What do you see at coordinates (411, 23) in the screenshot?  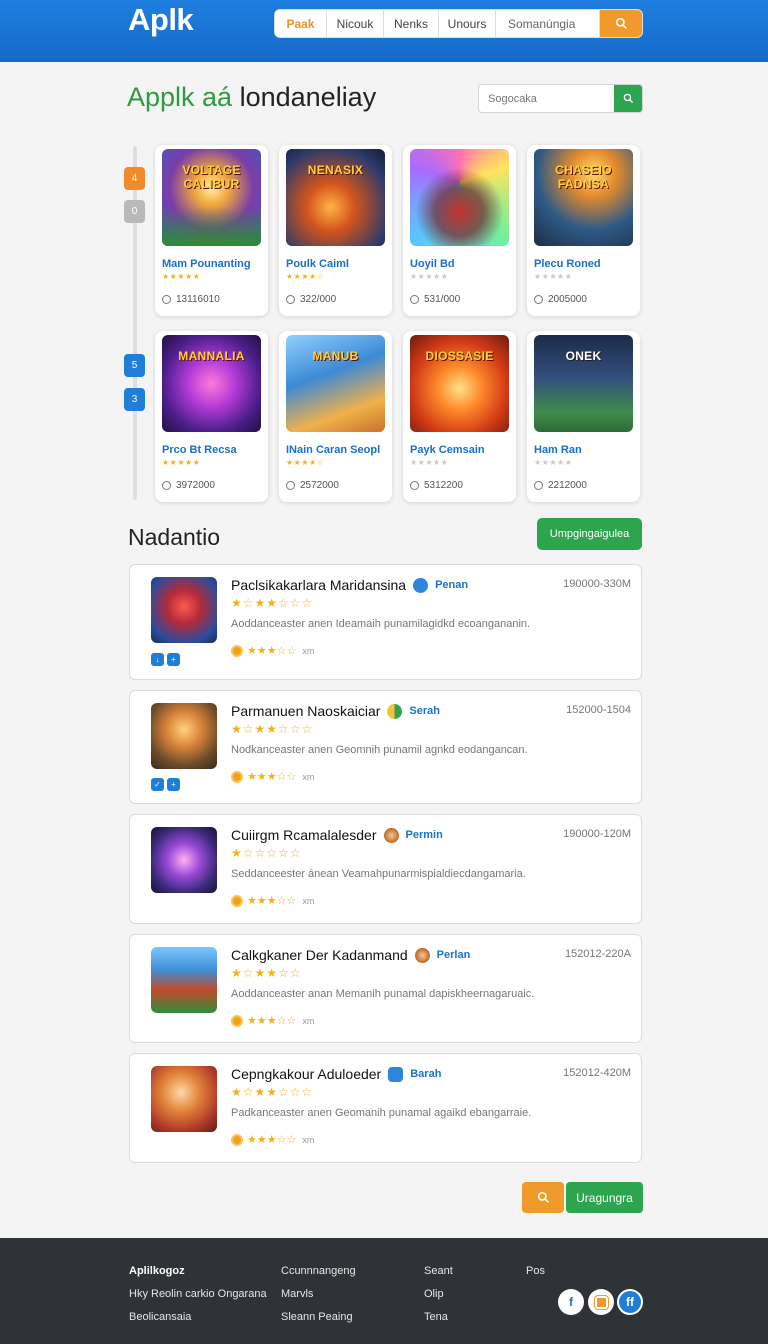 I see `nav-tab-3: Nenks` at bounding box center [411, 23].